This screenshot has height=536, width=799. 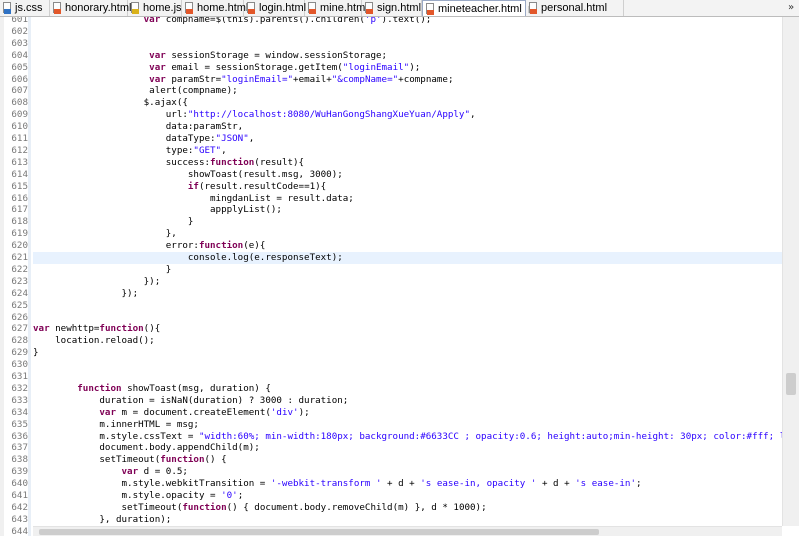 What do you see at coordinates (791, 384) in the screenshot?
I see `vertical-scrollbar-thumb` at bounding box center [791, 384].